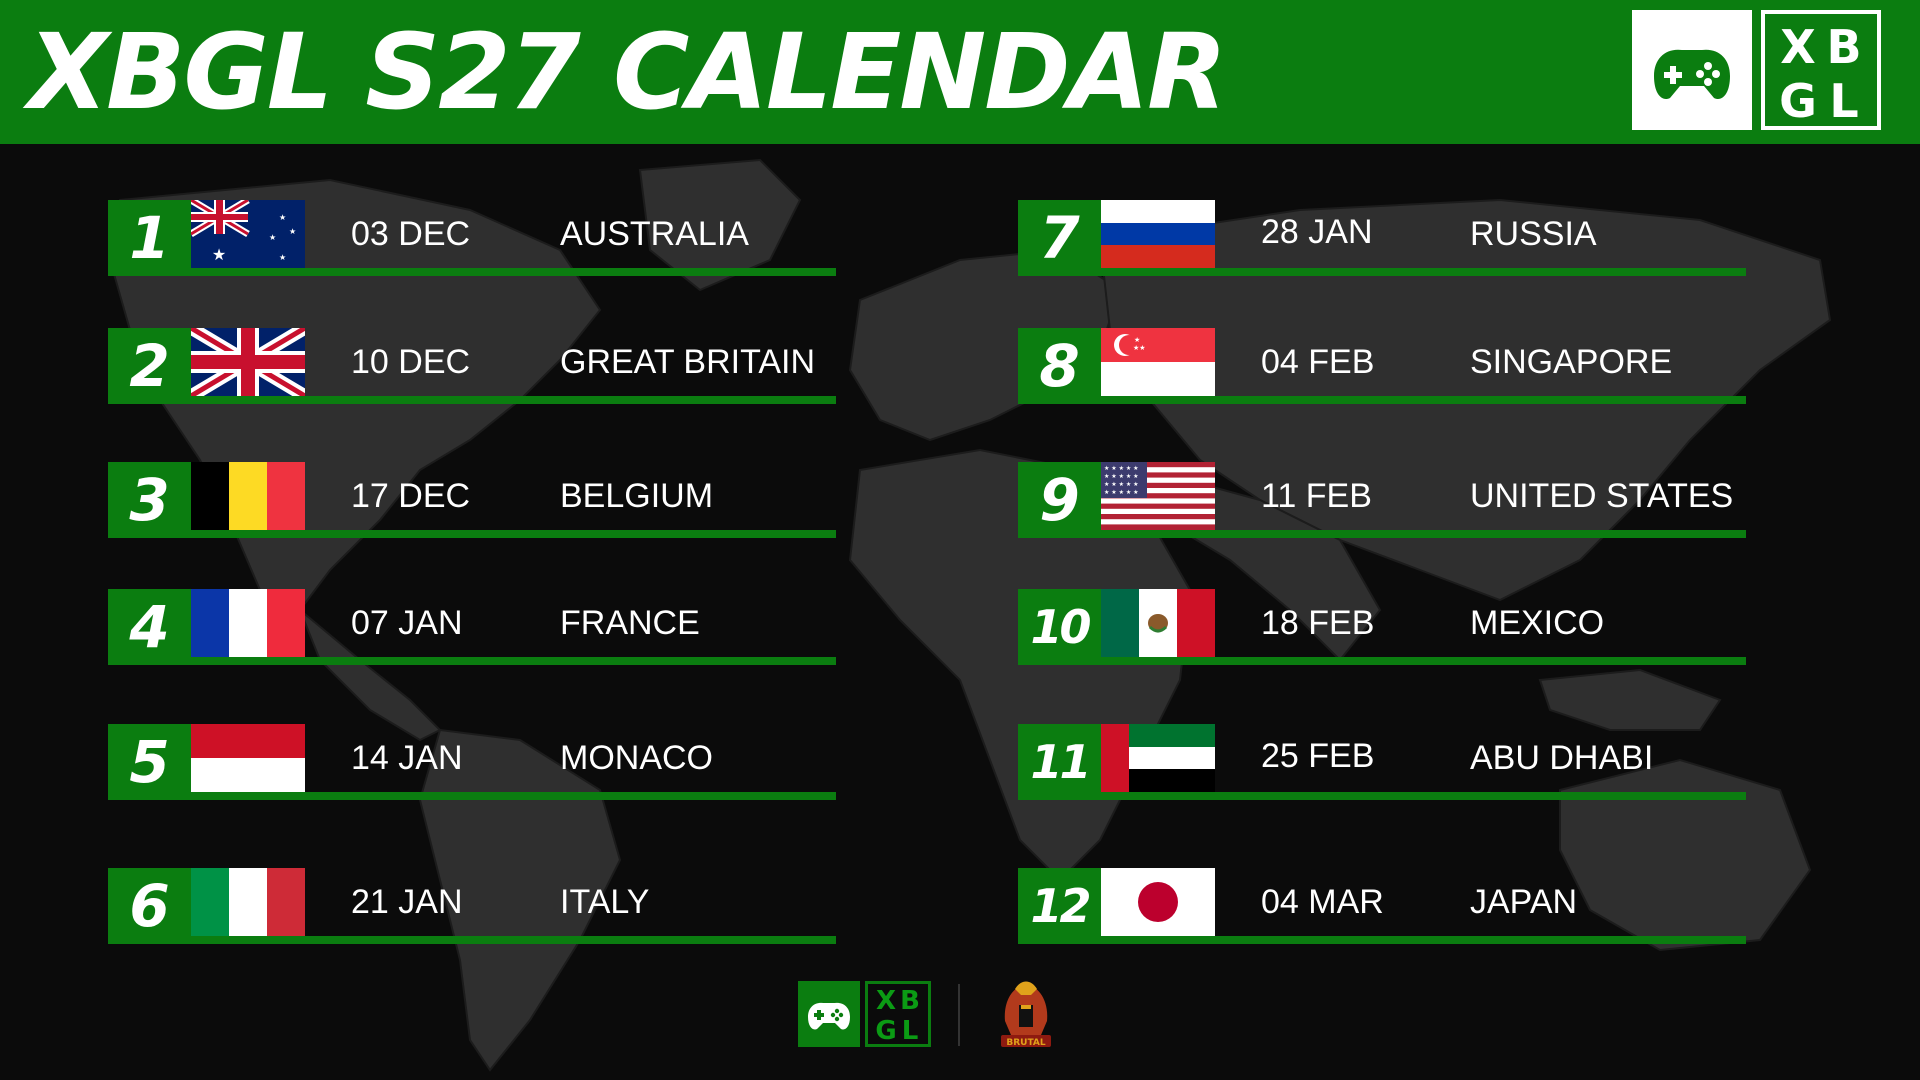 The image size is (1920, 1080). Describe the element at coordinates (1318, 756) in the screenshot. I see `race-date: 25 FEB` at that location.